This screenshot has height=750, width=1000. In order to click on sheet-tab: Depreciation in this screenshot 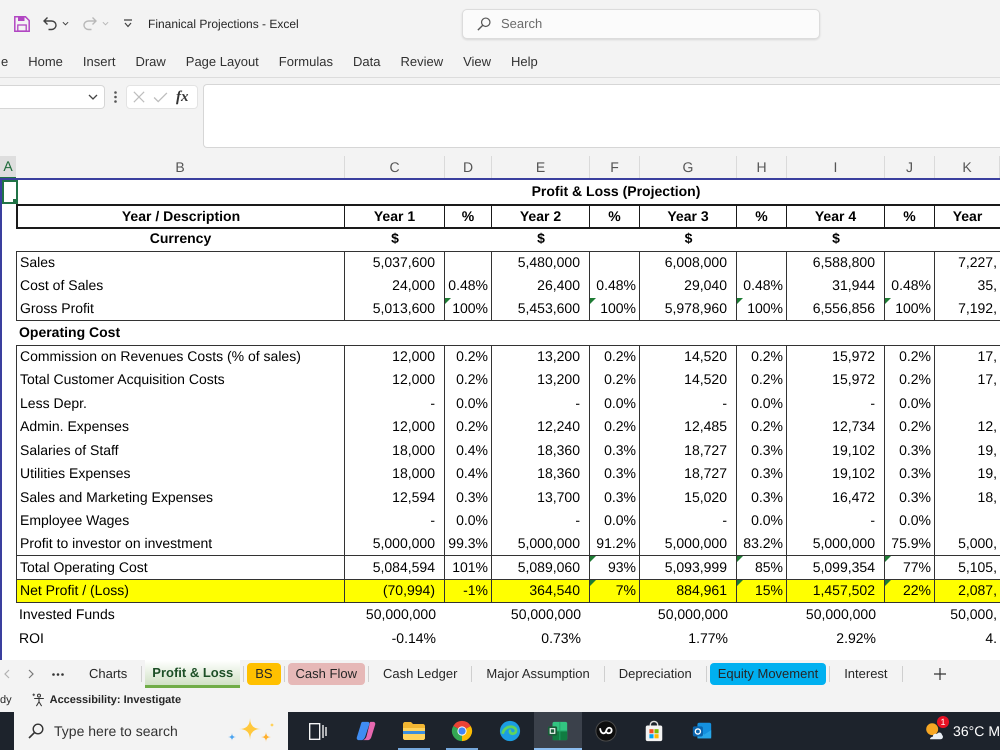, I will do `click(655, 674)`.